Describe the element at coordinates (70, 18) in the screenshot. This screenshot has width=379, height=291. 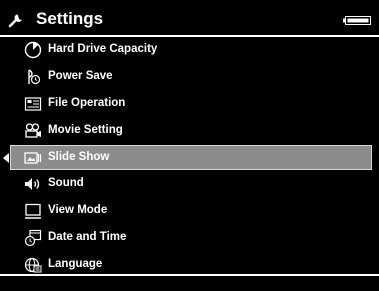
I see `page-title: Settings` at that location.